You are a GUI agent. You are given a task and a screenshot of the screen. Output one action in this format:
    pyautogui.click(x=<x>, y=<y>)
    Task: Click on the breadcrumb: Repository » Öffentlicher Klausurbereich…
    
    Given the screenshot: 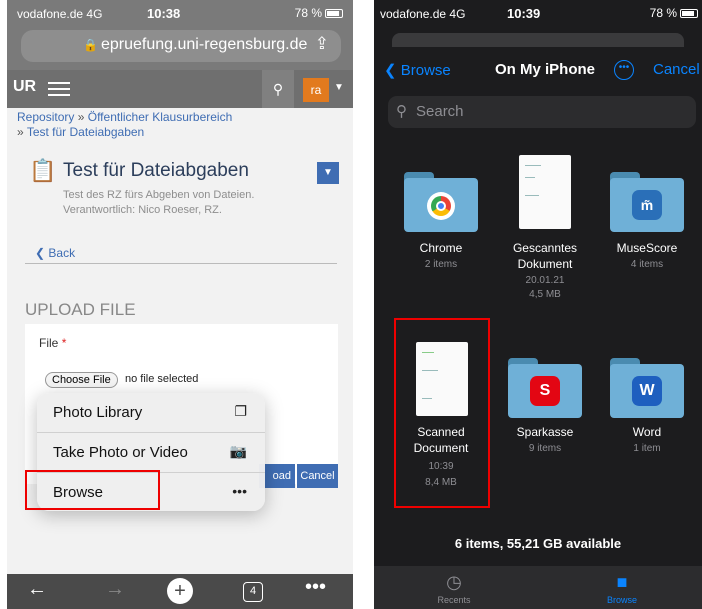 What is the action you would take?
    pyautogui.click(x=124, y=125)
    